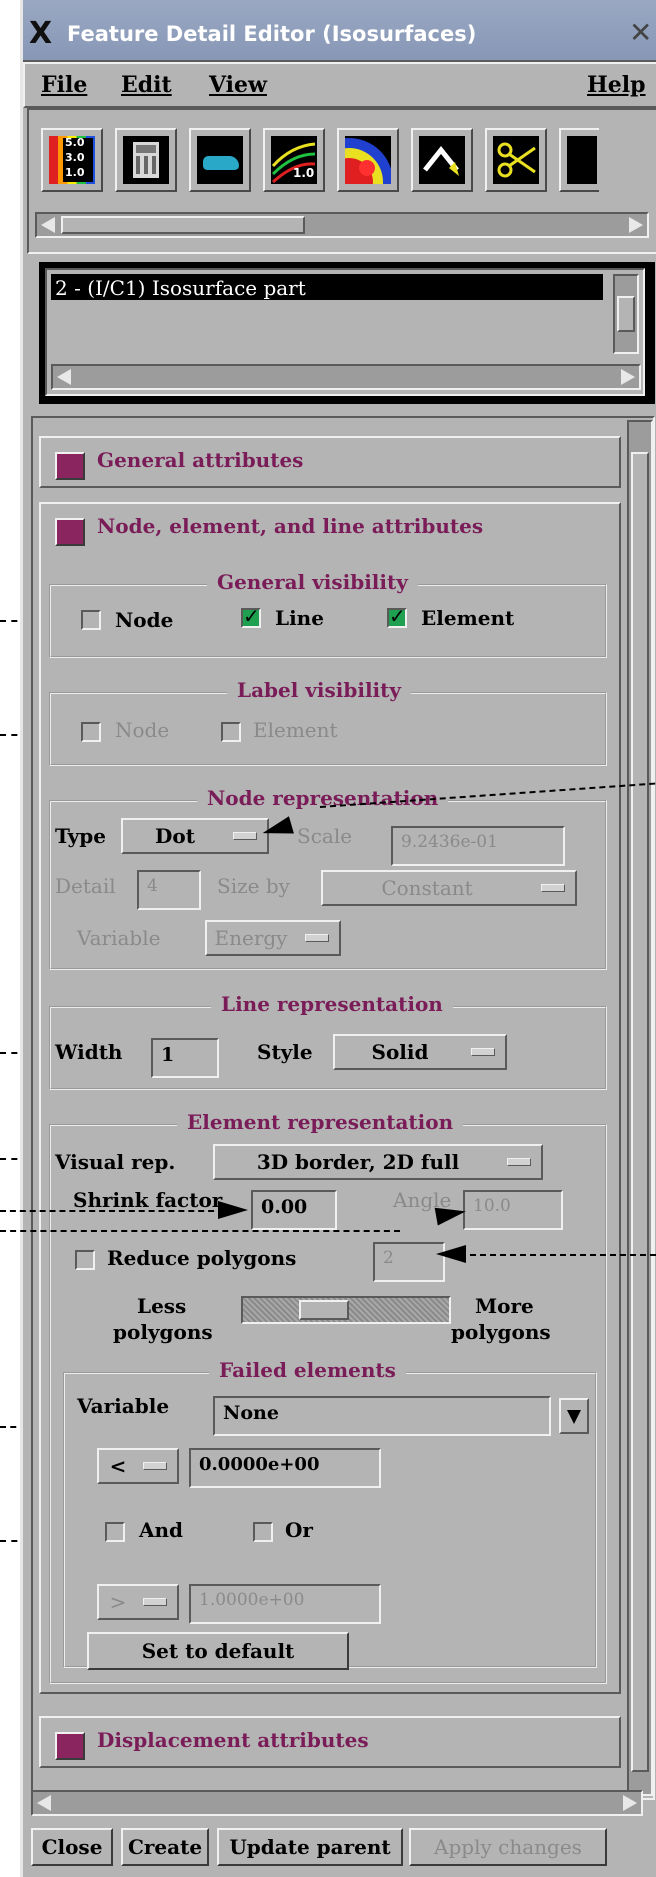 This screenshot has width=656, height=1877. Describe the element at coordinates (138, 1602) in the screenshot. I see `failed-operator-2-dropdown: >` at that location.